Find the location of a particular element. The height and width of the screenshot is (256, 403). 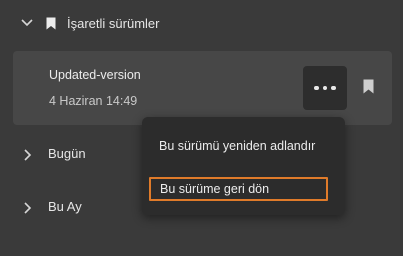

version-name: Updated-version is located at coordinates (95, 75).